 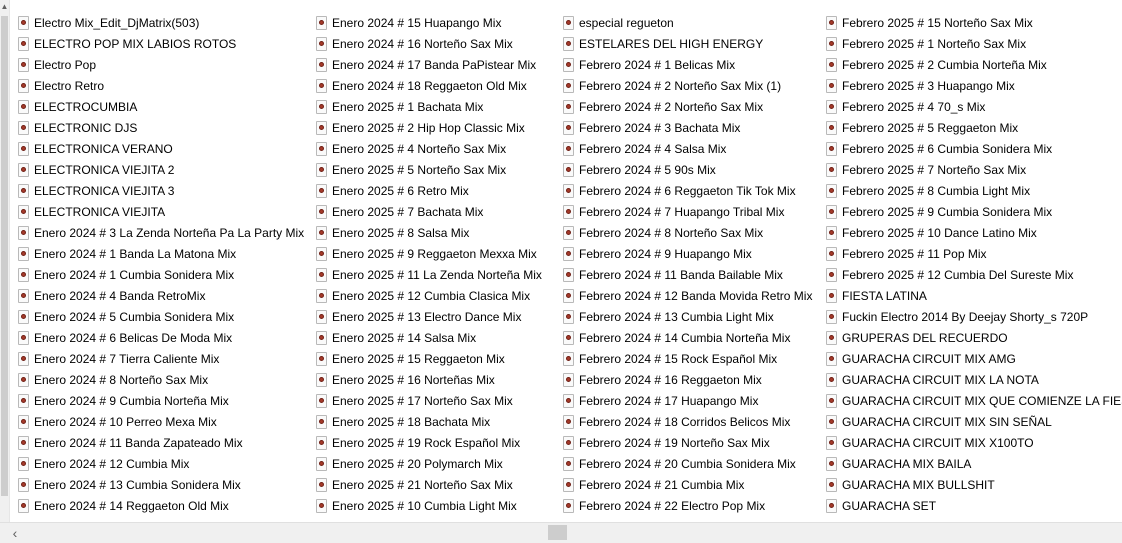 I want to click on file-item: Electro Retro, so click(x=61, y=85).